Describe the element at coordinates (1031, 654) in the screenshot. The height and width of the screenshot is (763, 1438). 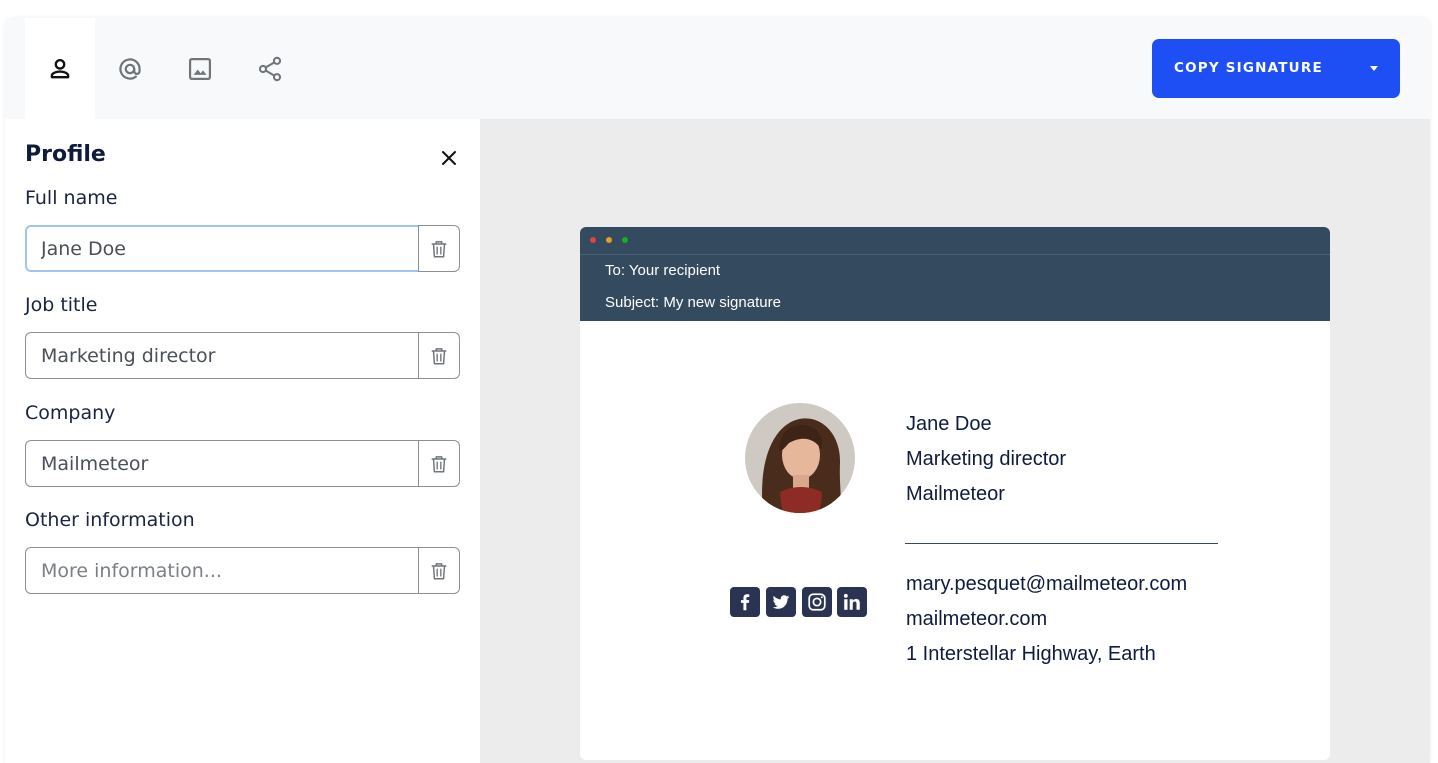
I see `signature-address: 1 Interstellar Highway, Earth` at that location.